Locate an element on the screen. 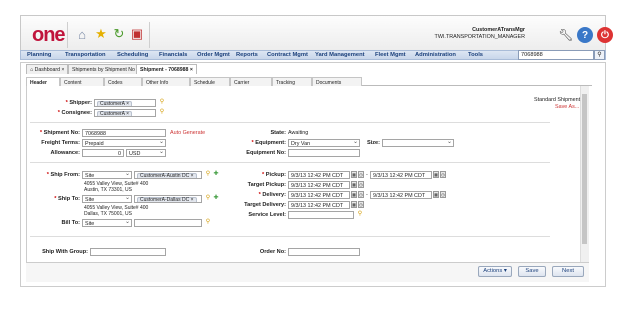 The height and width of the screenshot is (310, 622). target-delivery-input: 9/3/13 12:42 PM CDT is located at coordinates (319, 205).